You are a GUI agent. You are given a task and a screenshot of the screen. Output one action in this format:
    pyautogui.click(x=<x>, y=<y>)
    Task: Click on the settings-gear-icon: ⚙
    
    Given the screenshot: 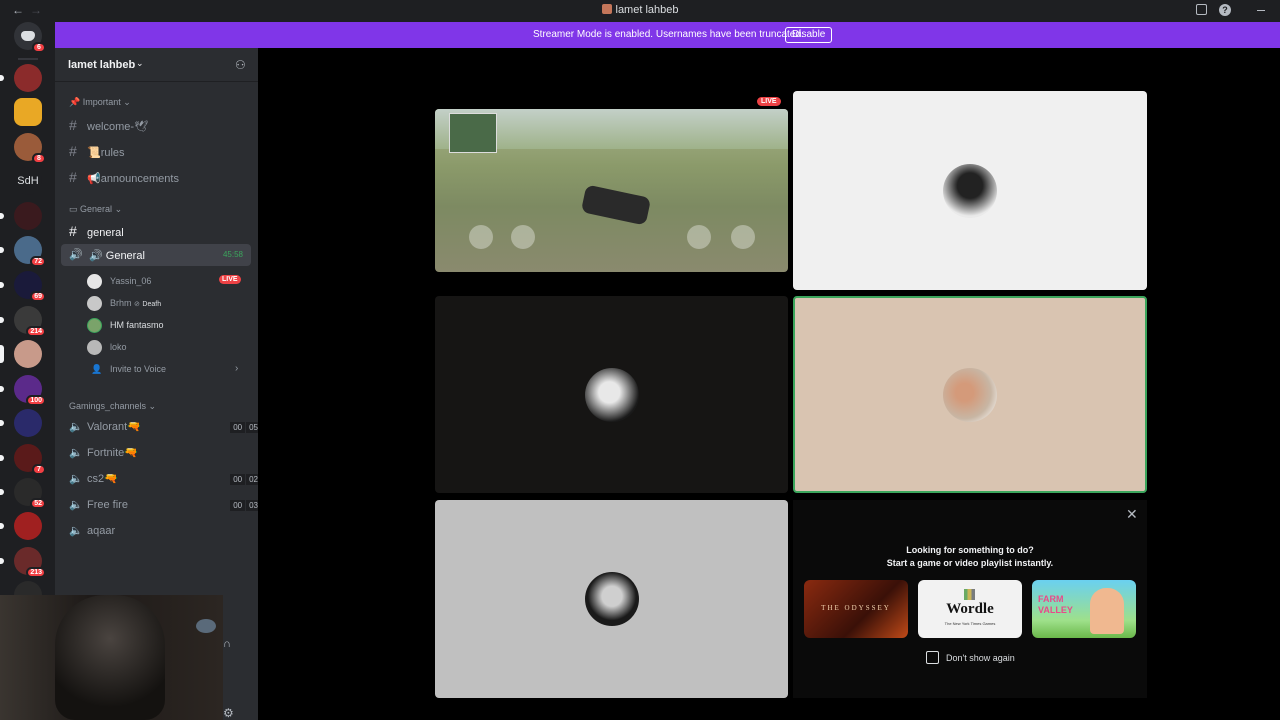 What is the action you would take?
    pyautogui.click(x=228, y=713)
    